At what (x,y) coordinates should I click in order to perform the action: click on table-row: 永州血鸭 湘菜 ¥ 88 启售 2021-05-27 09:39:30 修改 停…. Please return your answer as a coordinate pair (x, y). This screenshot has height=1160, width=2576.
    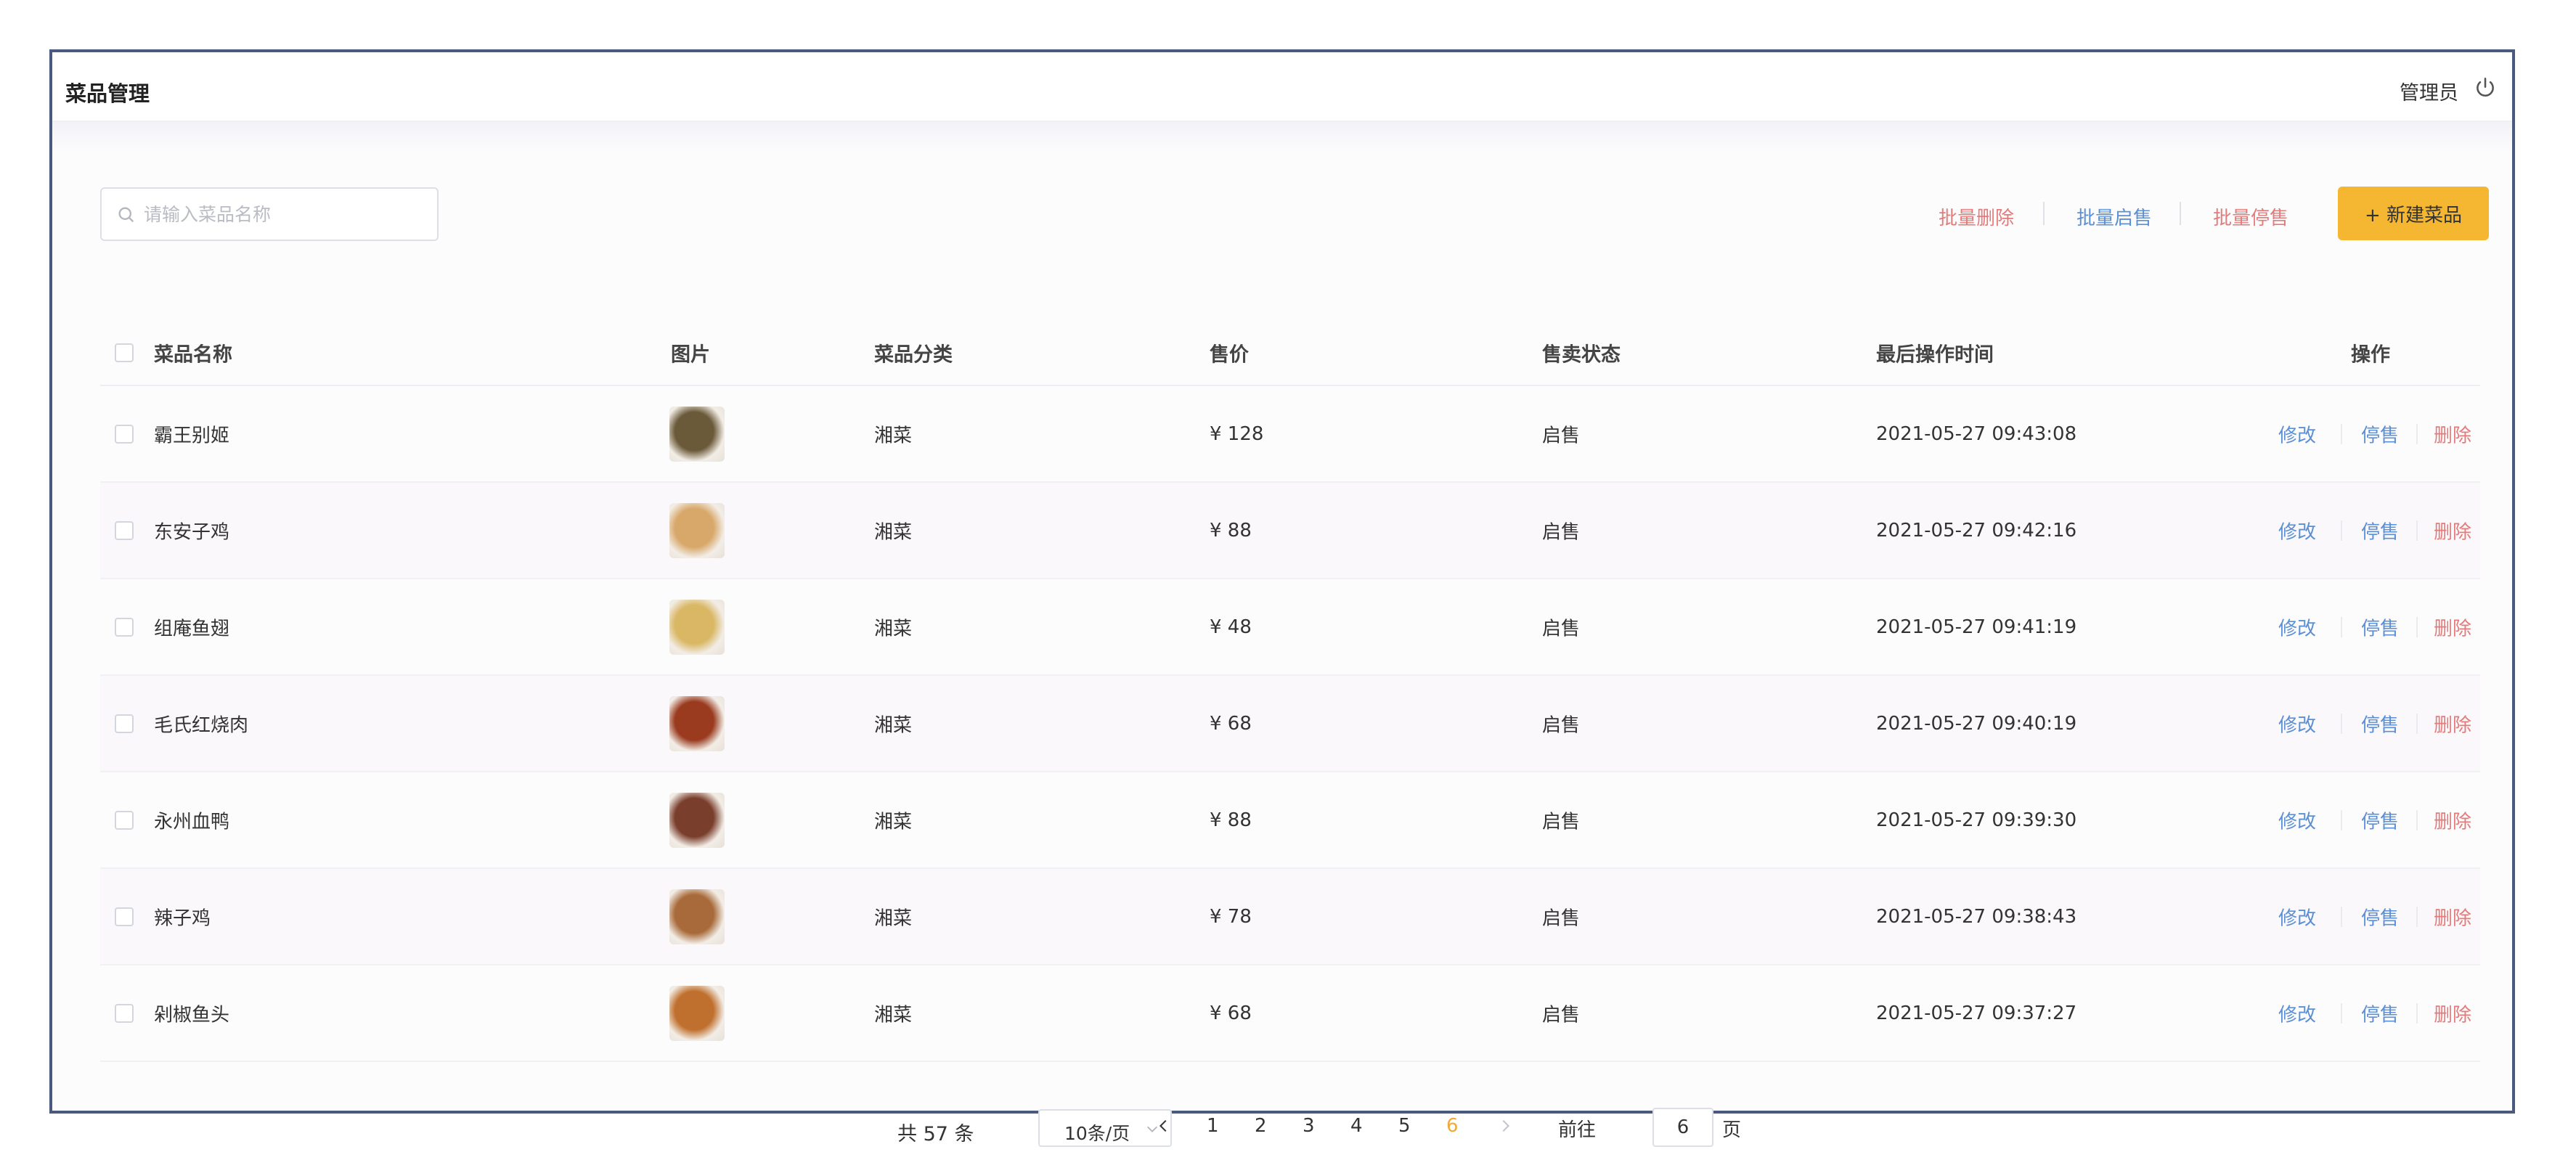
    Looking at the image, I should click on (1290, 820).